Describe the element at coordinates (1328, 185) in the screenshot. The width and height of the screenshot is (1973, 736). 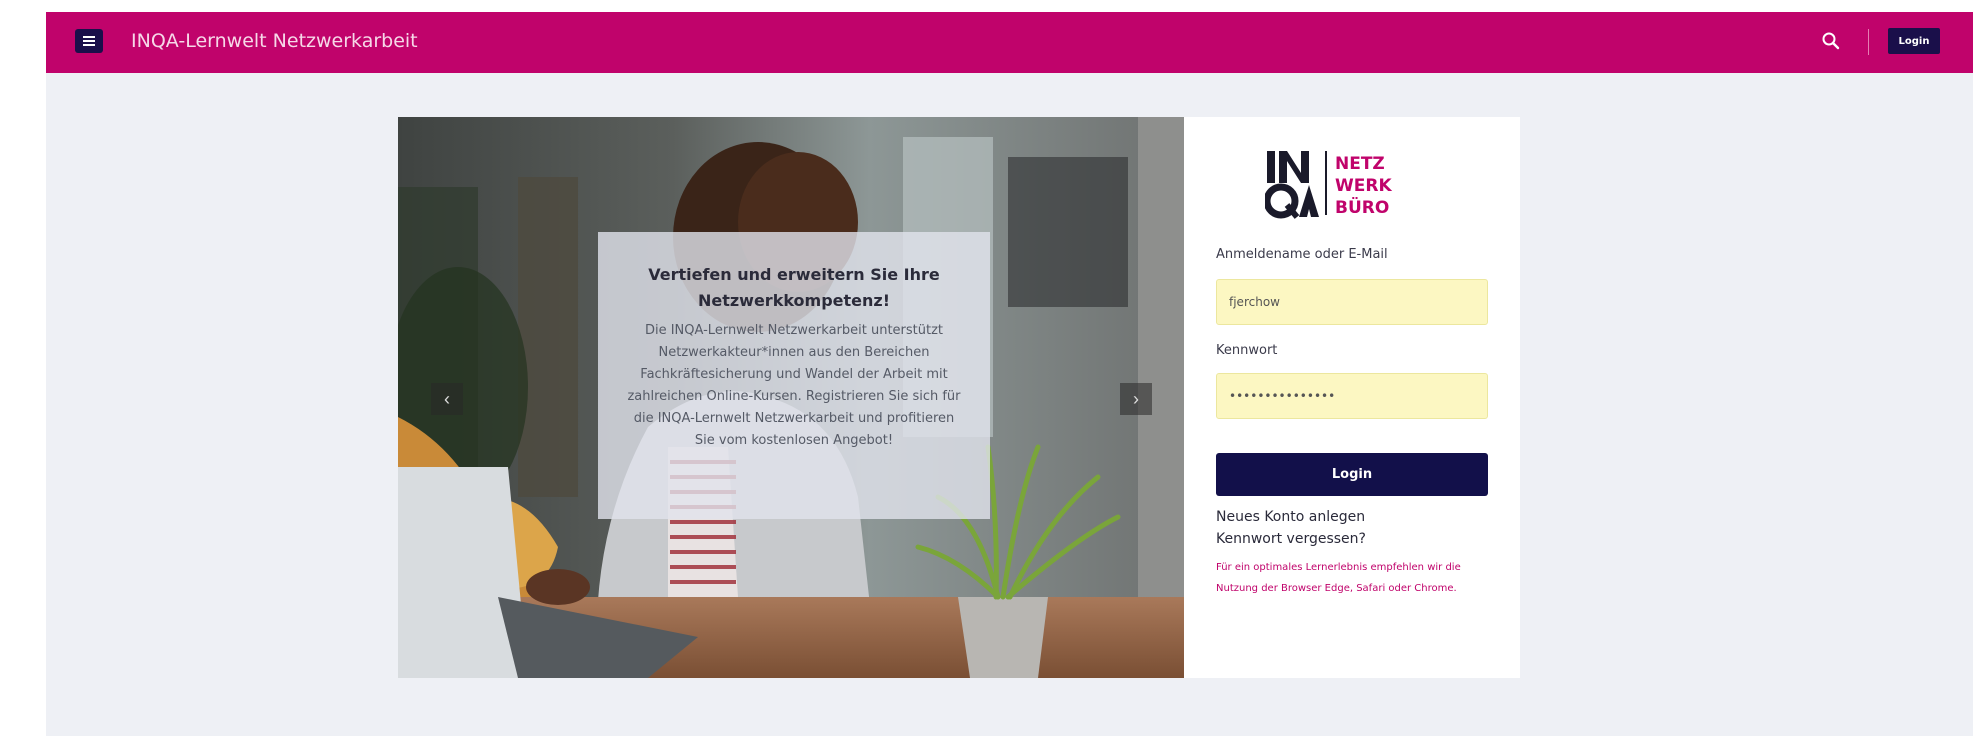
I see `inqa-netzwerkbuero-logo: NETZ WERK BÜRO` at that location.